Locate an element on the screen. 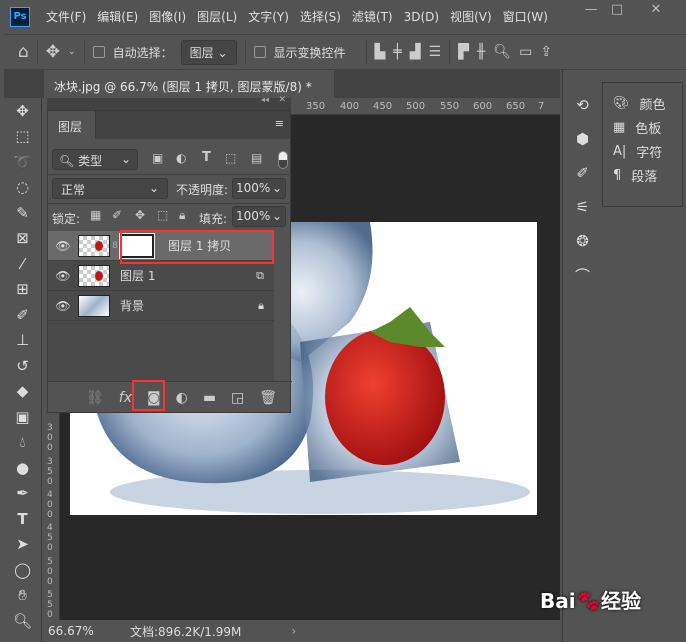 This screenshot has height=642, width=686. fx-icon: fx is located at coordinates (125, 398).